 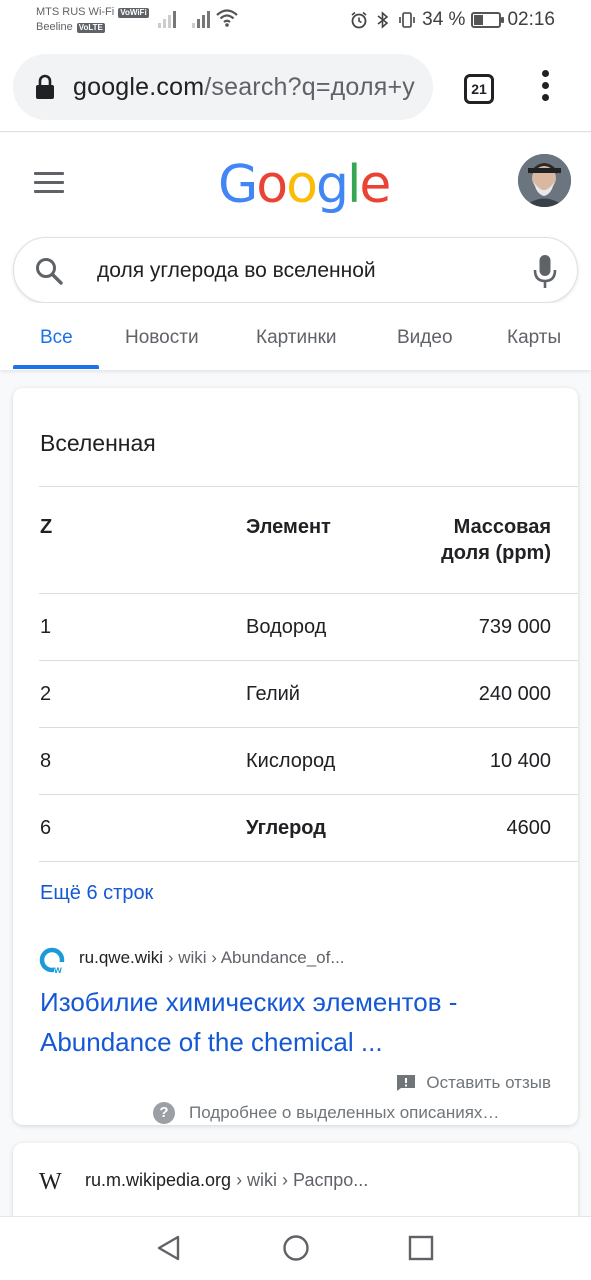 I want to click on search-tabs: Все Новости Картинки Видео Карты, so click(x=295, y=336).